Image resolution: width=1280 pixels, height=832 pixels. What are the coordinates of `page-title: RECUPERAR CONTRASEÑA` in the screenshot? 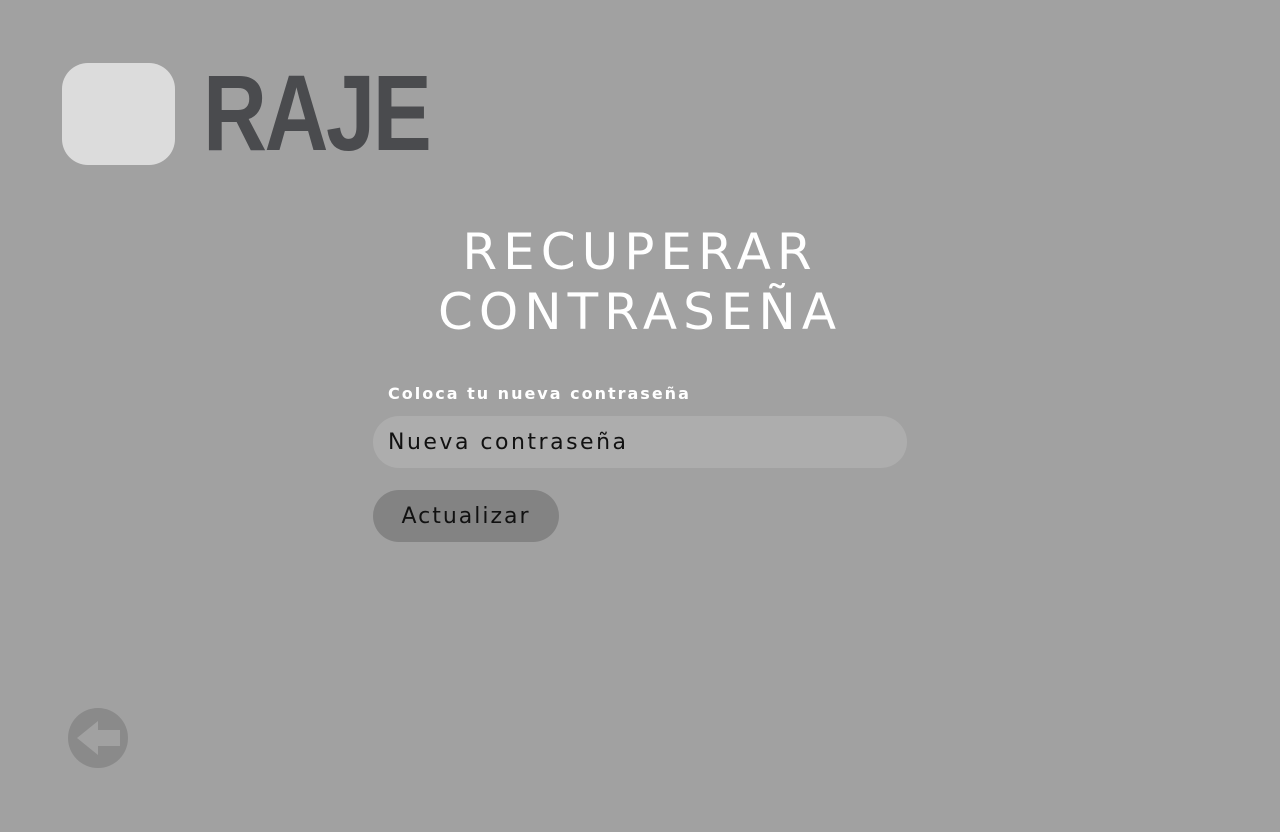 It's located at (640, 282).